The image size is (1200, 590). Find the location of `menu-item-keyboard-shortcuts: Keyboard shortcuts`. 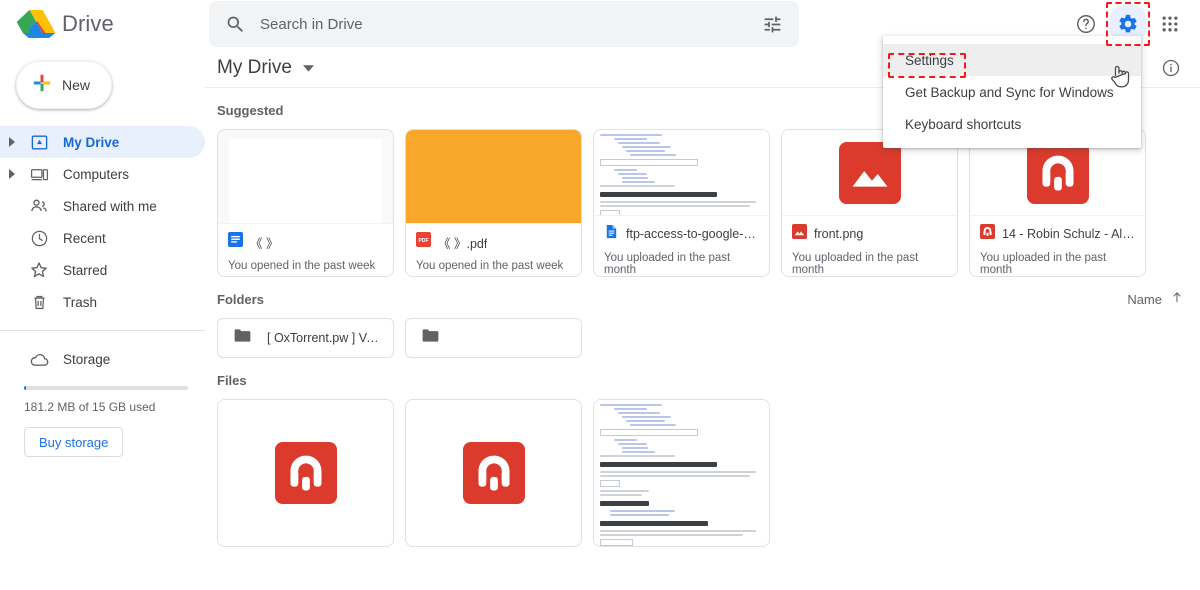

menu-item-keyboard-shortcuts: Keyboard shortcuts is located at coordinates (1012, 124).